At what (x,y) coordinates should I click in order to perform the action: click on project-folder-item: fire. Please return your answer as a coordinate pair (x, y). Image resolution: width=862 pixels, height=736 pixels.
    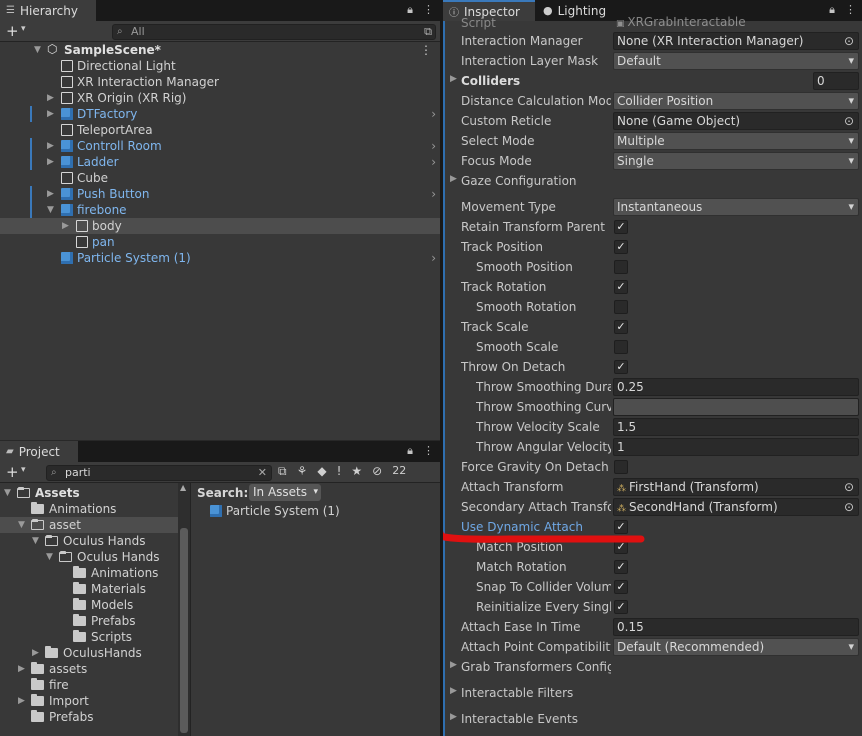
    Looking at the image, I should click on (89, 685).